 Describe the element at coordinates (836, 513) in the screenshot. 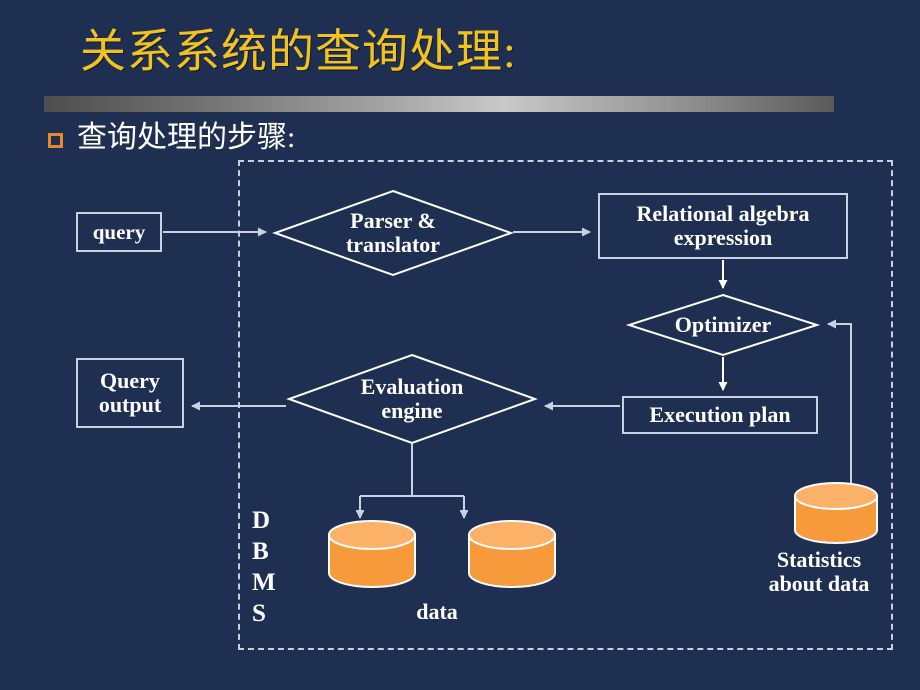

I see `statistics-cylinder-icon` at that location.